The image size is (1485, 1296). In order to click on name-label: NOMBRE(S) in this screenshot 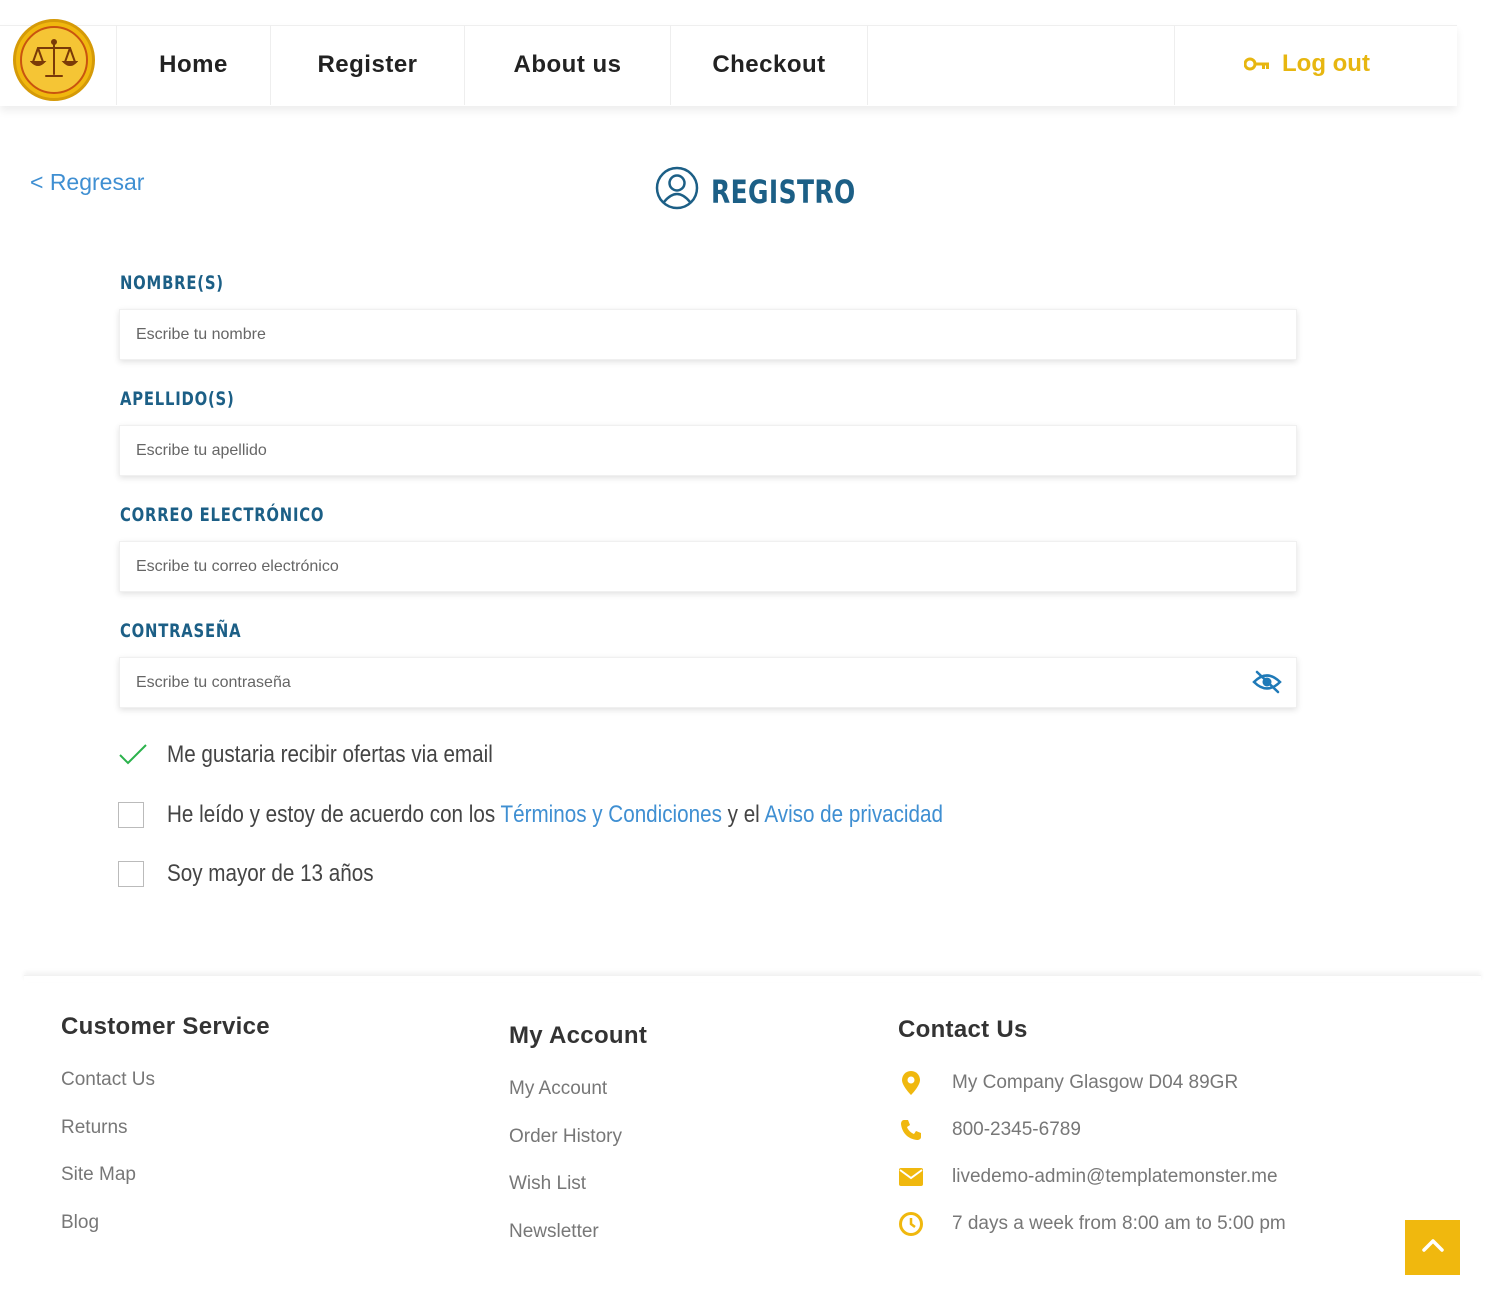, I will do `click(172, 283)`.